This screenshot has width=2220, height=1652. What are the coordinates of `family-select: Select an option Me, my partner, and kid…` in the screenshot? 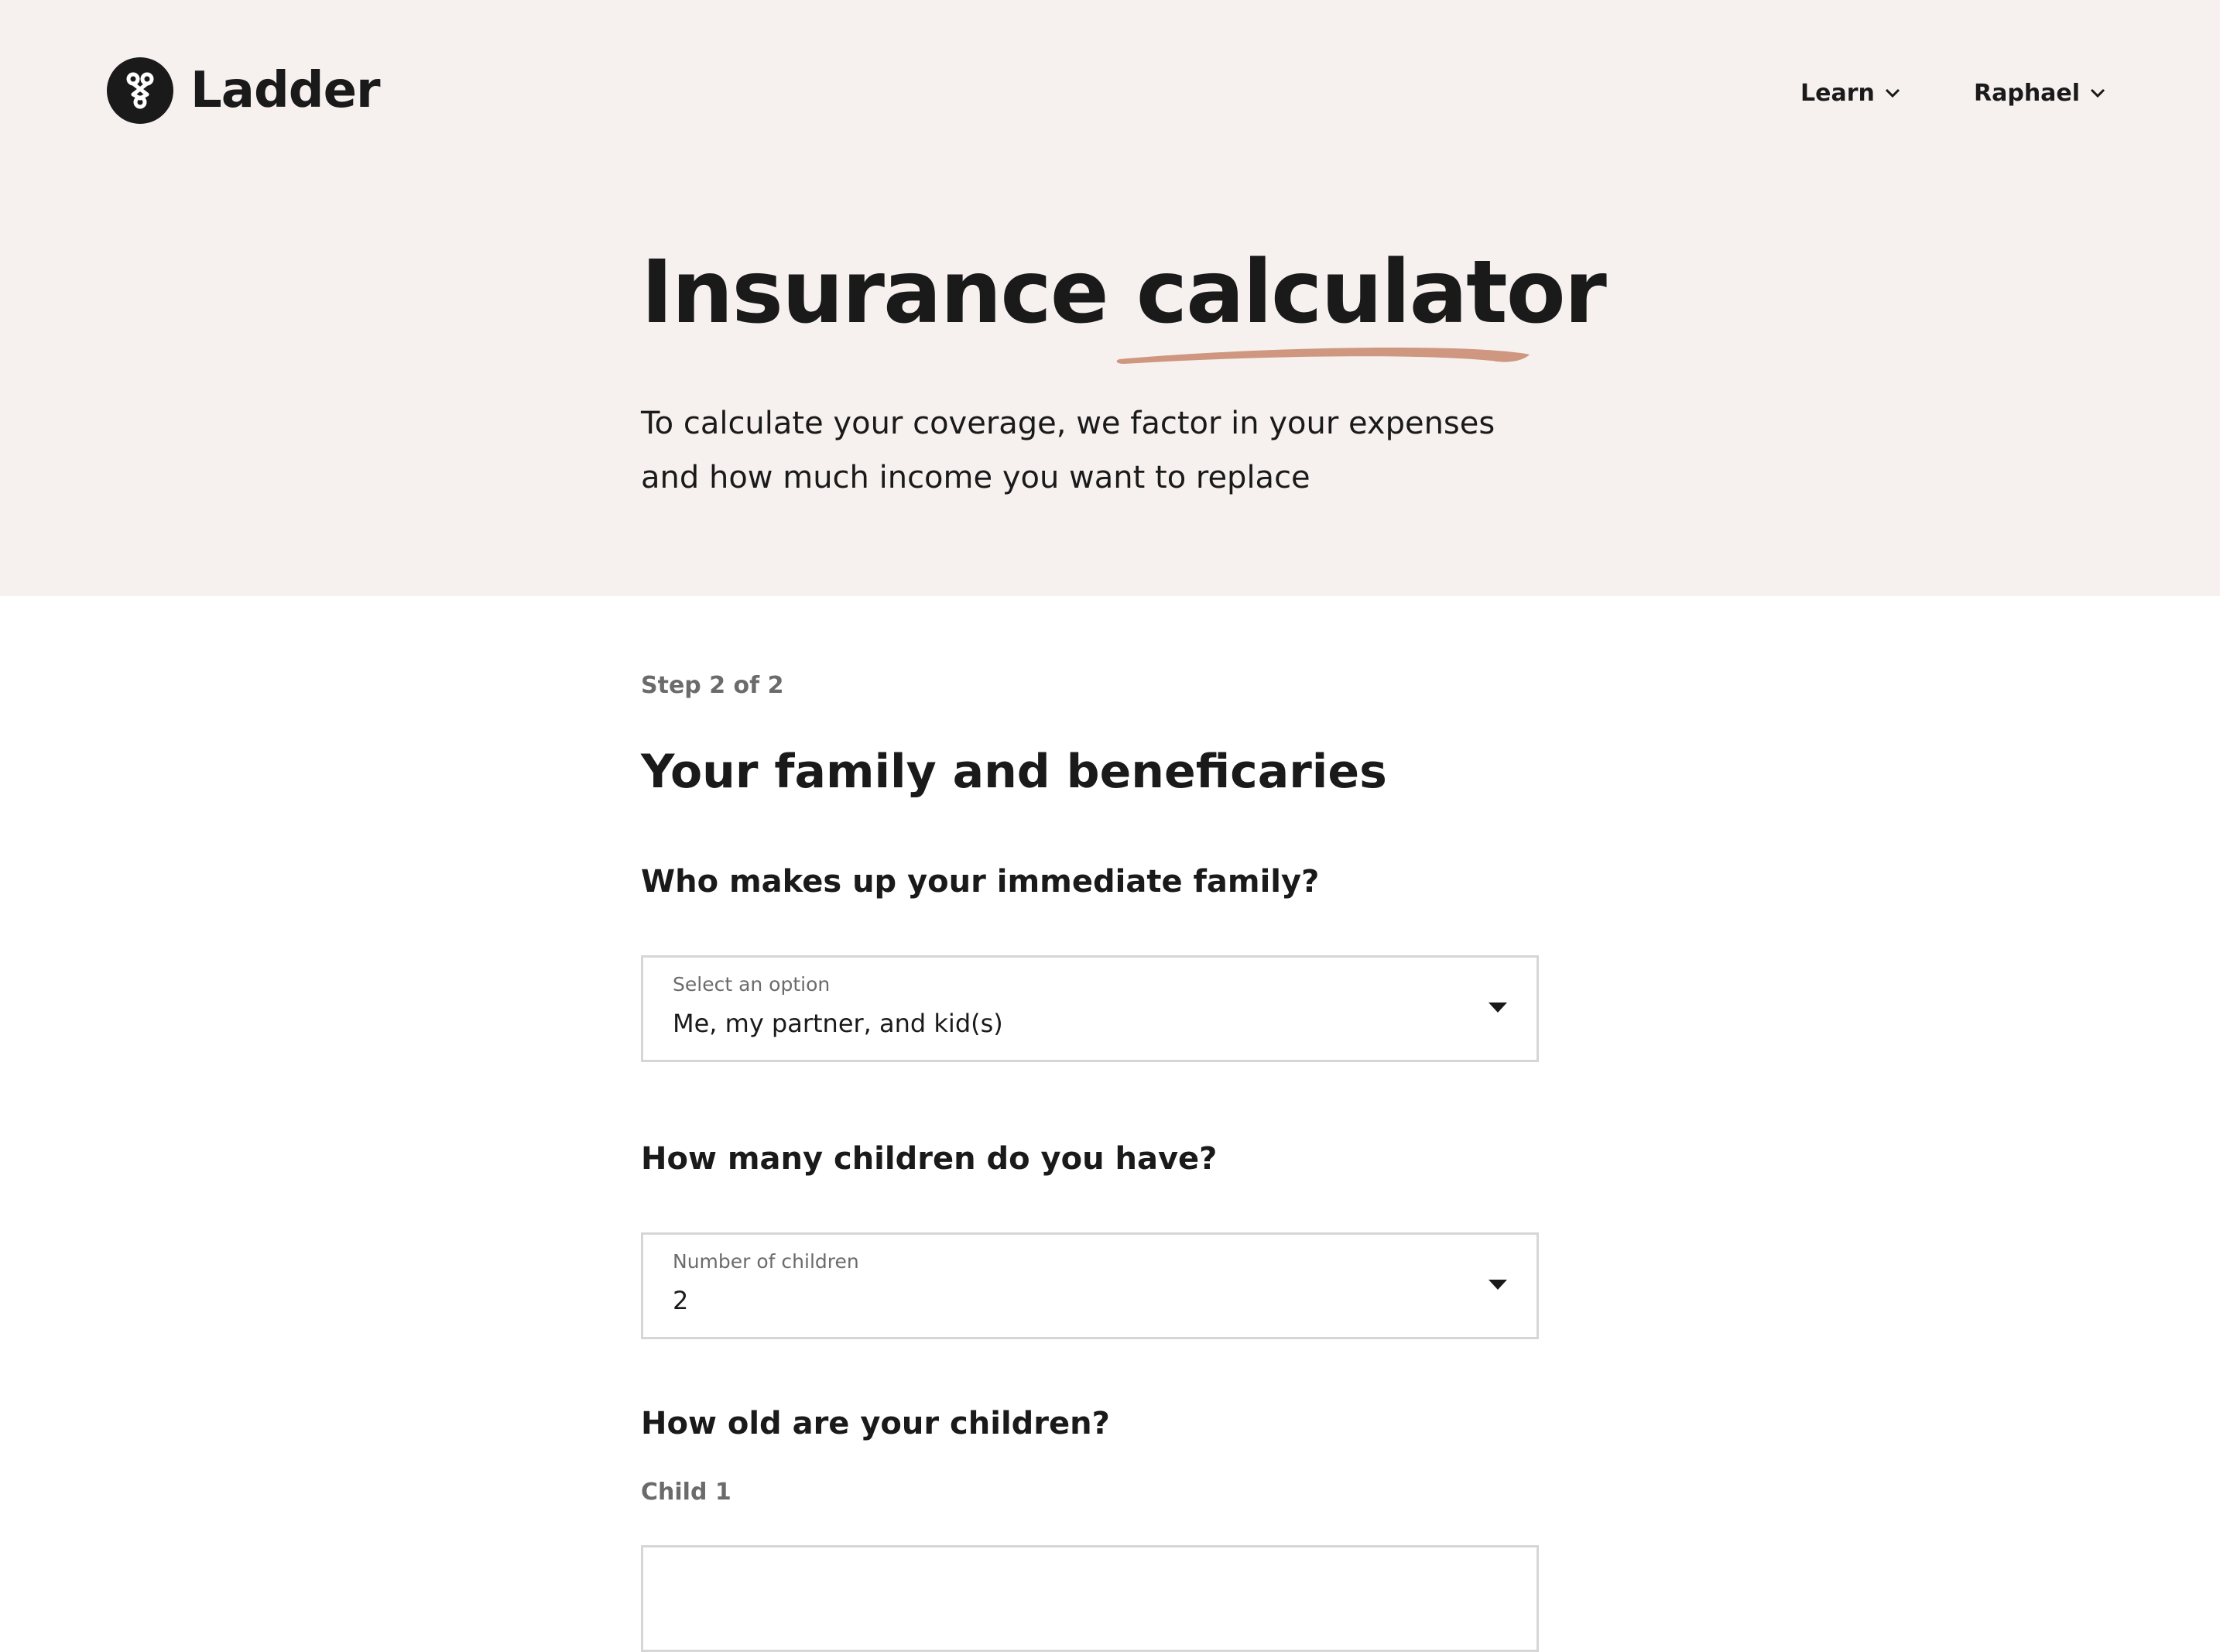 It's located at (1090, 1009).